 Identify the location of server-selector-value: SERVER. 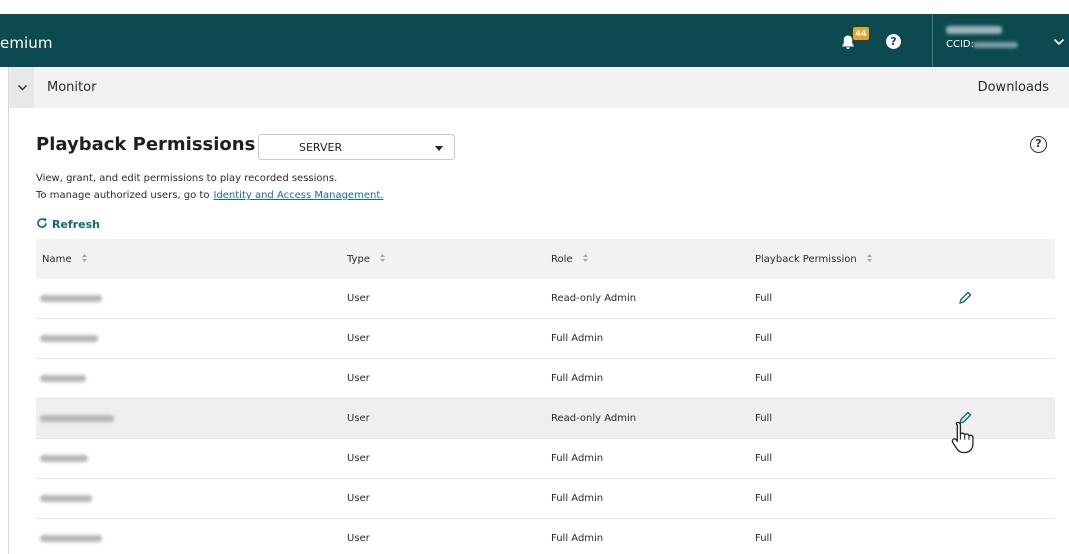
(321, 147).